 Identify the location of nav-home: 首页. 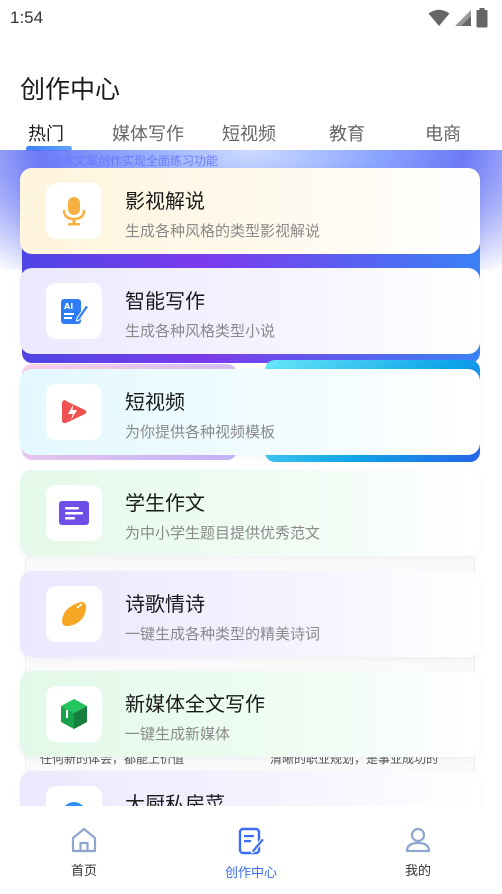
(84, 852).